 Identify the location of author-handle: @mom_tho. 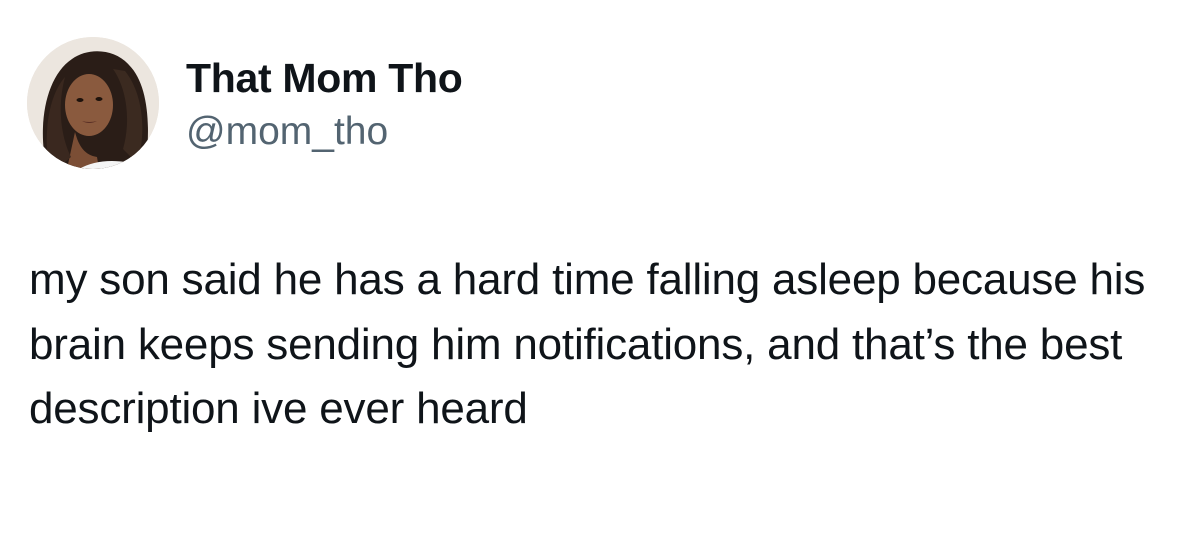
(324, 132).